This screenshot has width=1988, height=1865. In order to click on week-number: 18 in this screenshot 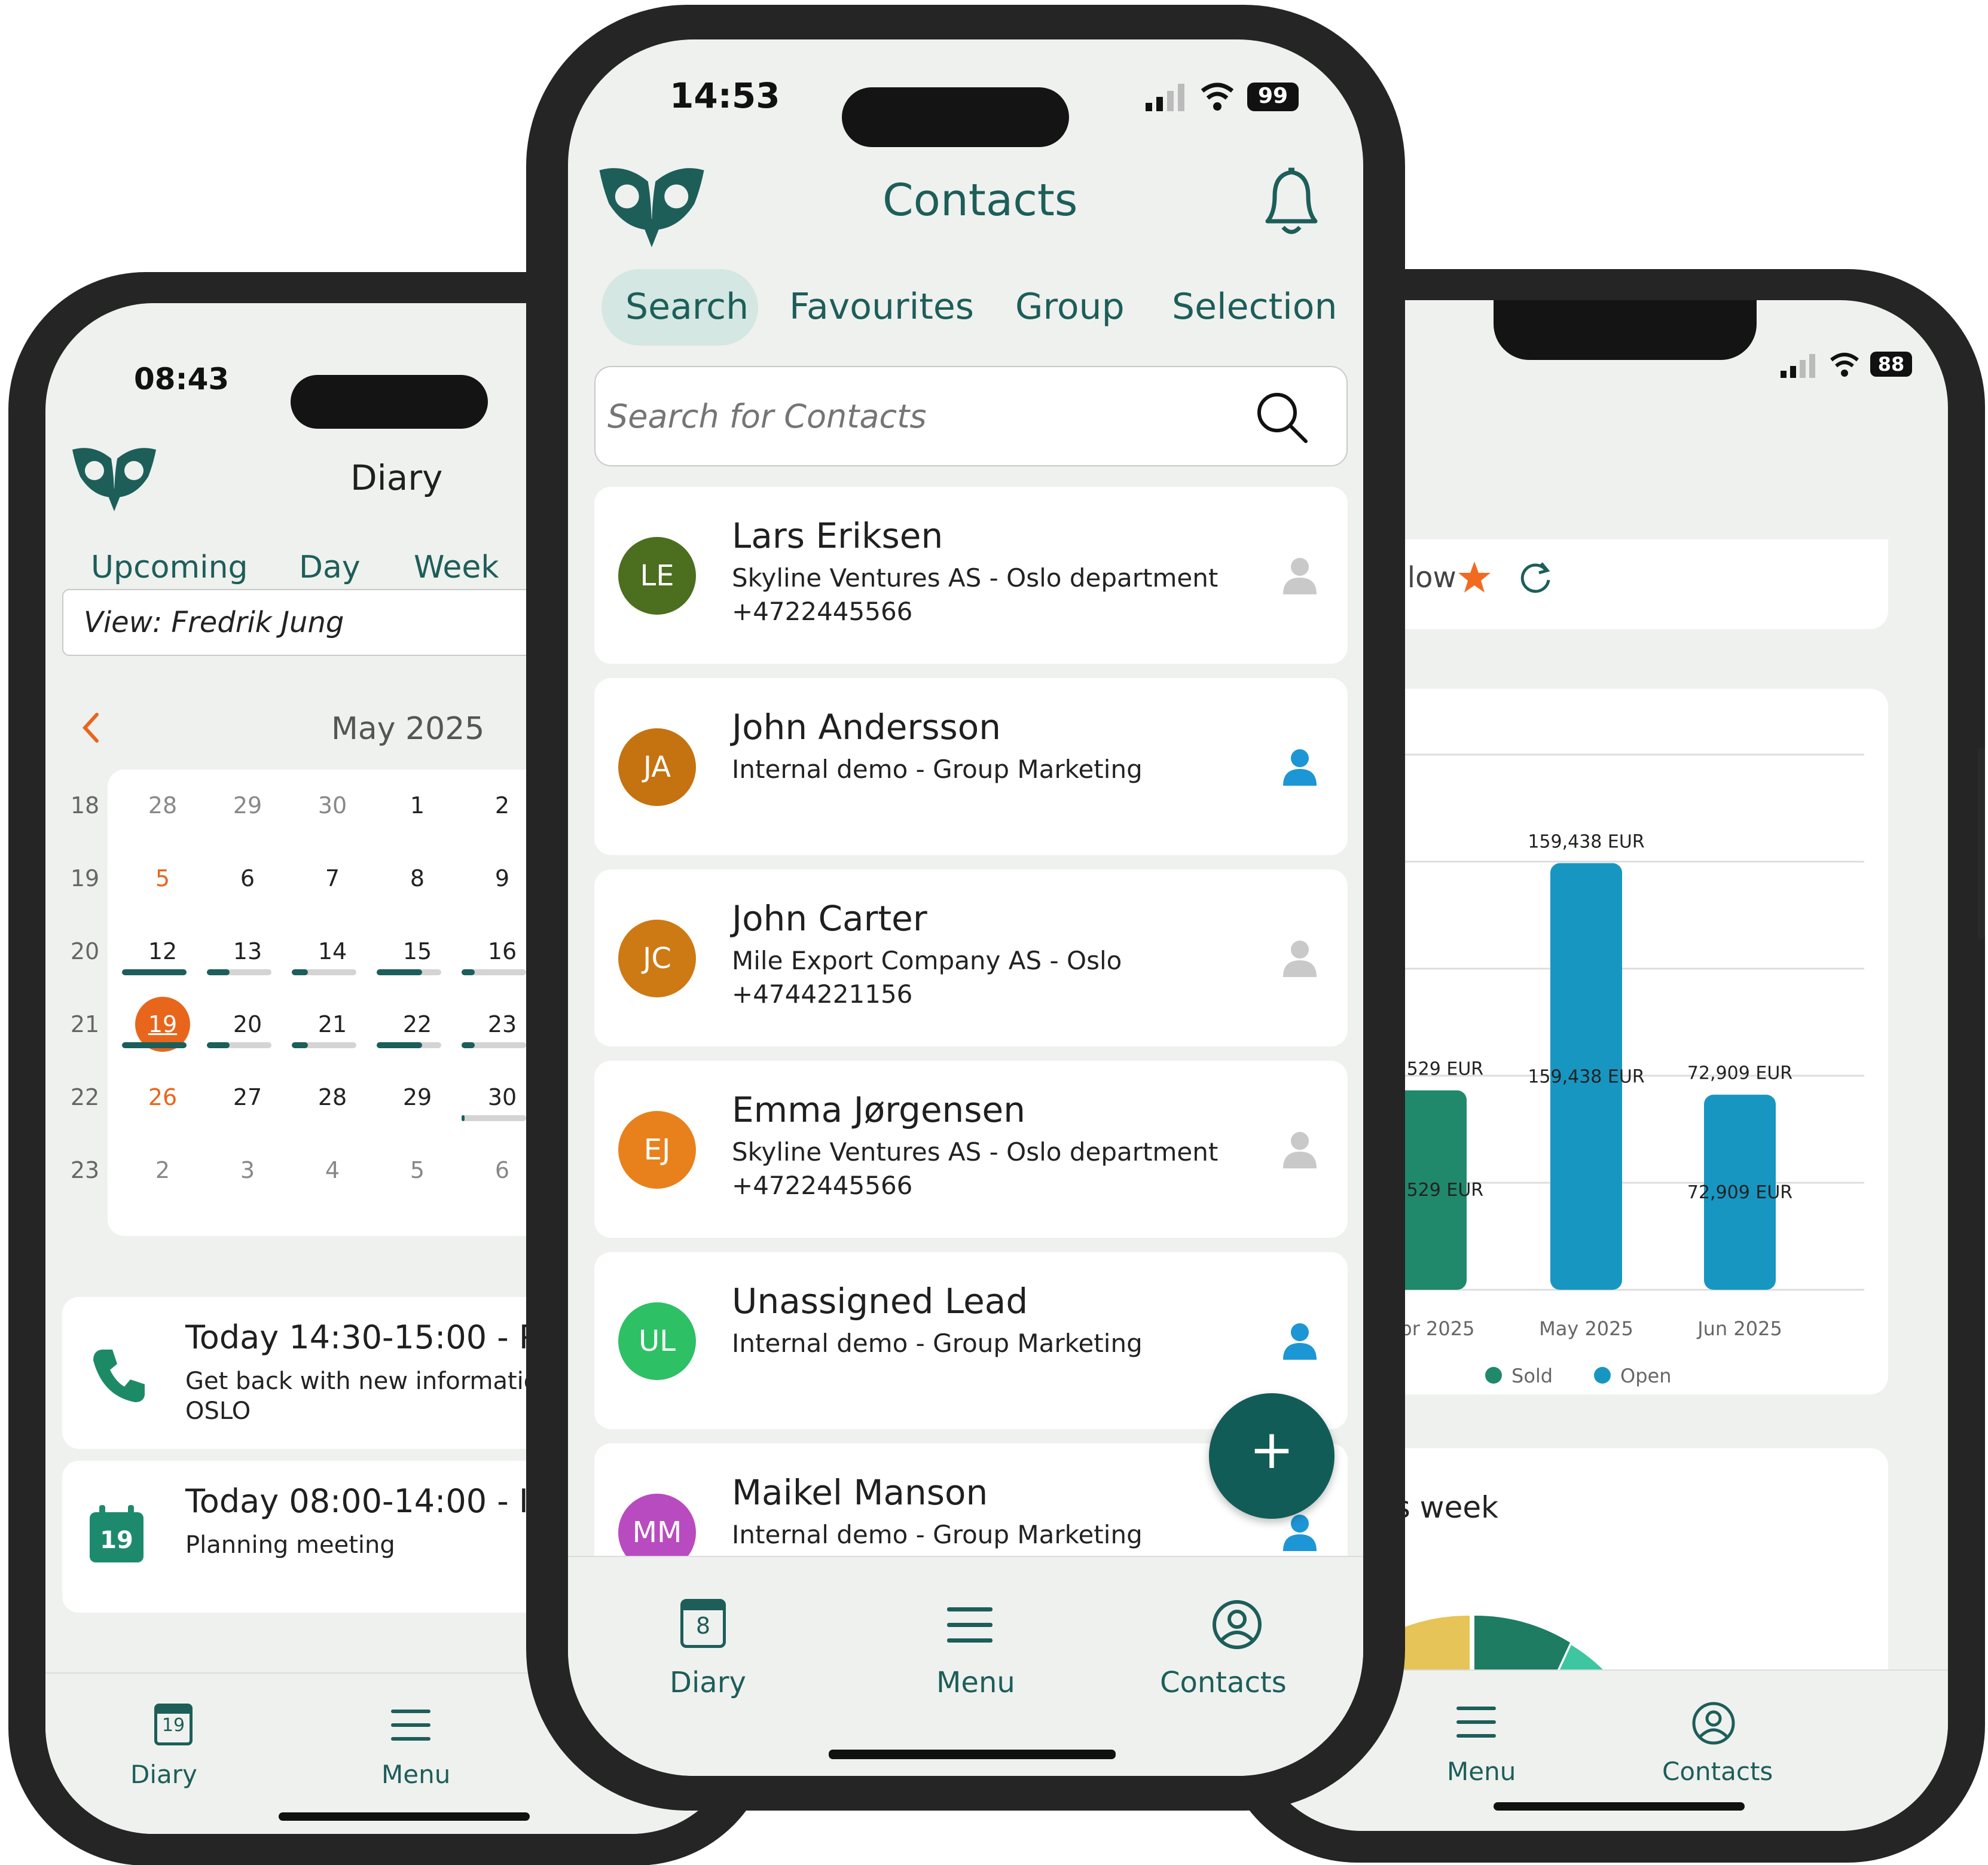, I will do `click(85, 805)`.